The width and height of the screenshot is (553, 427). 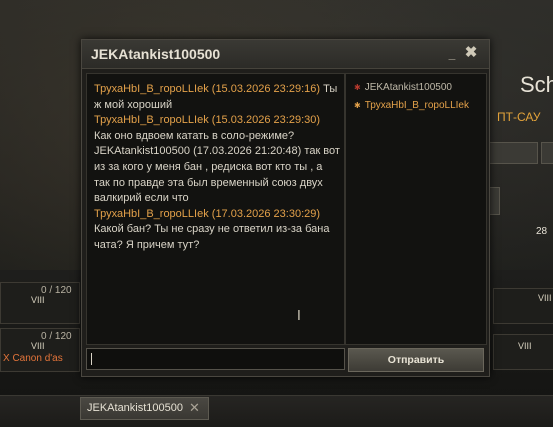 What do you see at coordinates (285, 54) in the screenshot?
I see `chat-window-header: JEKAtankist100500 _ ✖` at bounding box center [285, 54].